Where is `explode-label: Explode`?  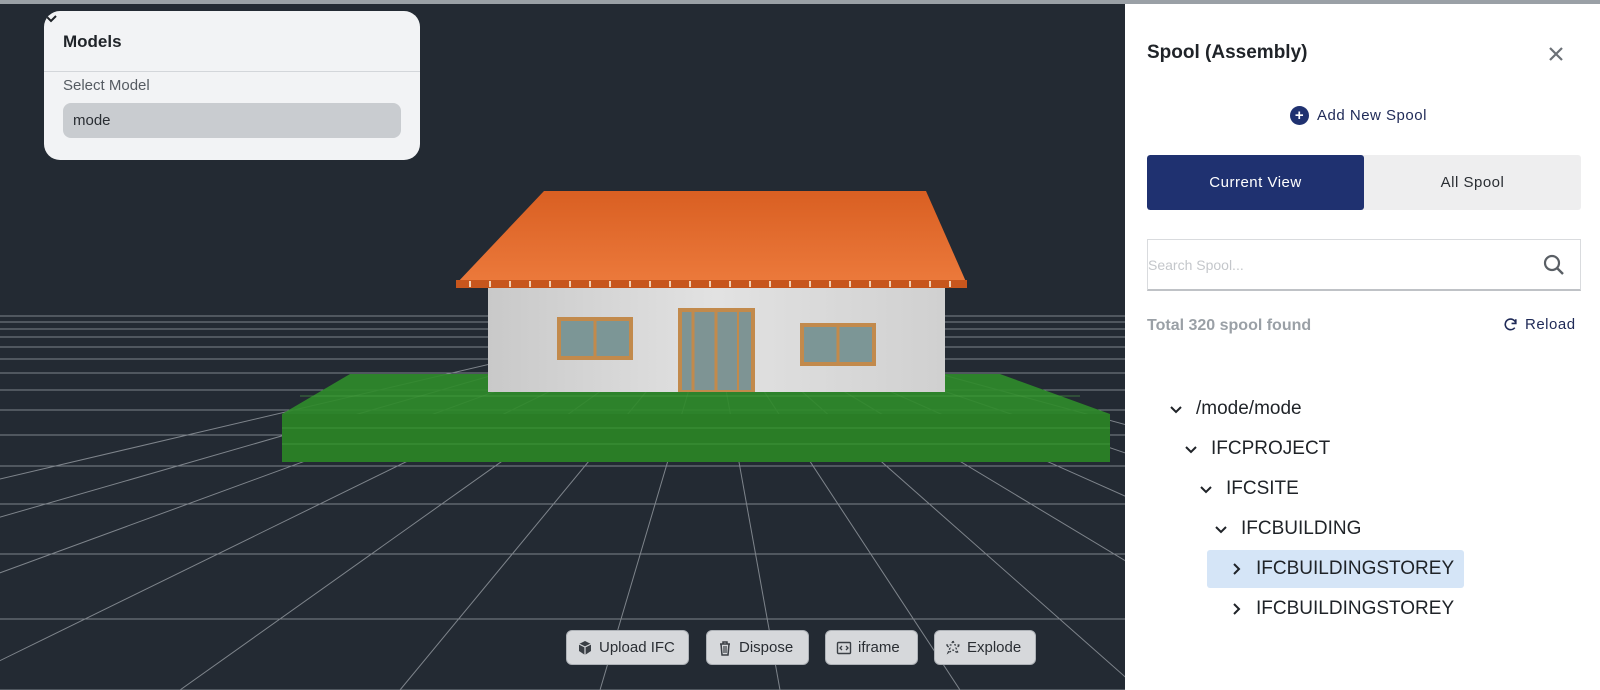
explode-label: Explode is located at coordinates (994, 647).